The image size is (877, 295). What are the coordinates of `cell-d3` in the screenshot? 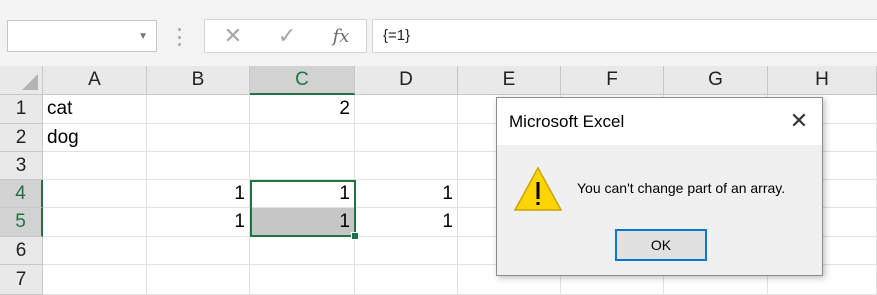 It's located at (406, 166).